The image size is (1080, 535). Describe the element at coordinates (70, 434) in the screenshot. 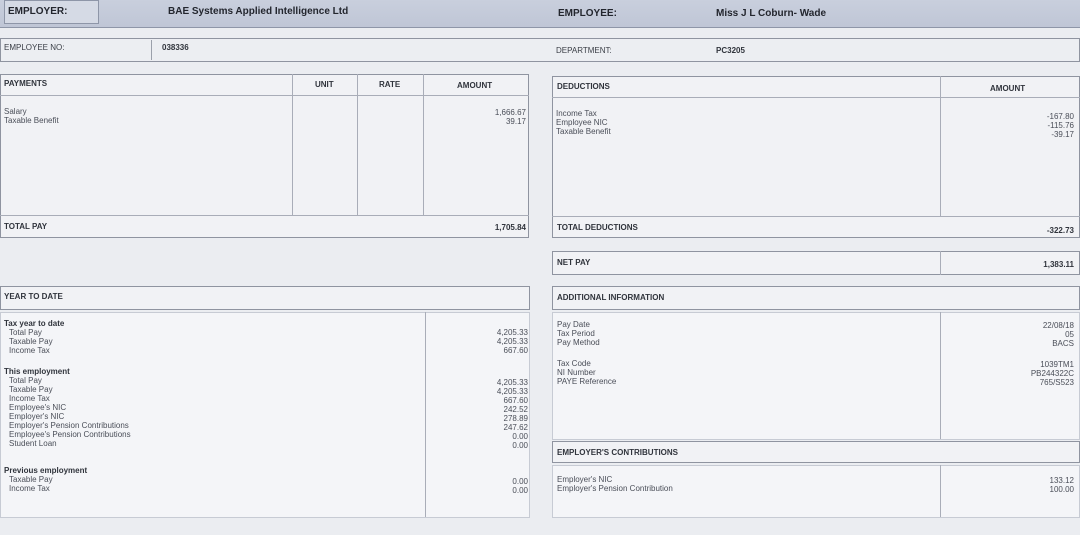

I see `ytd-item-label: Employee's Pension Contributions` at that location.